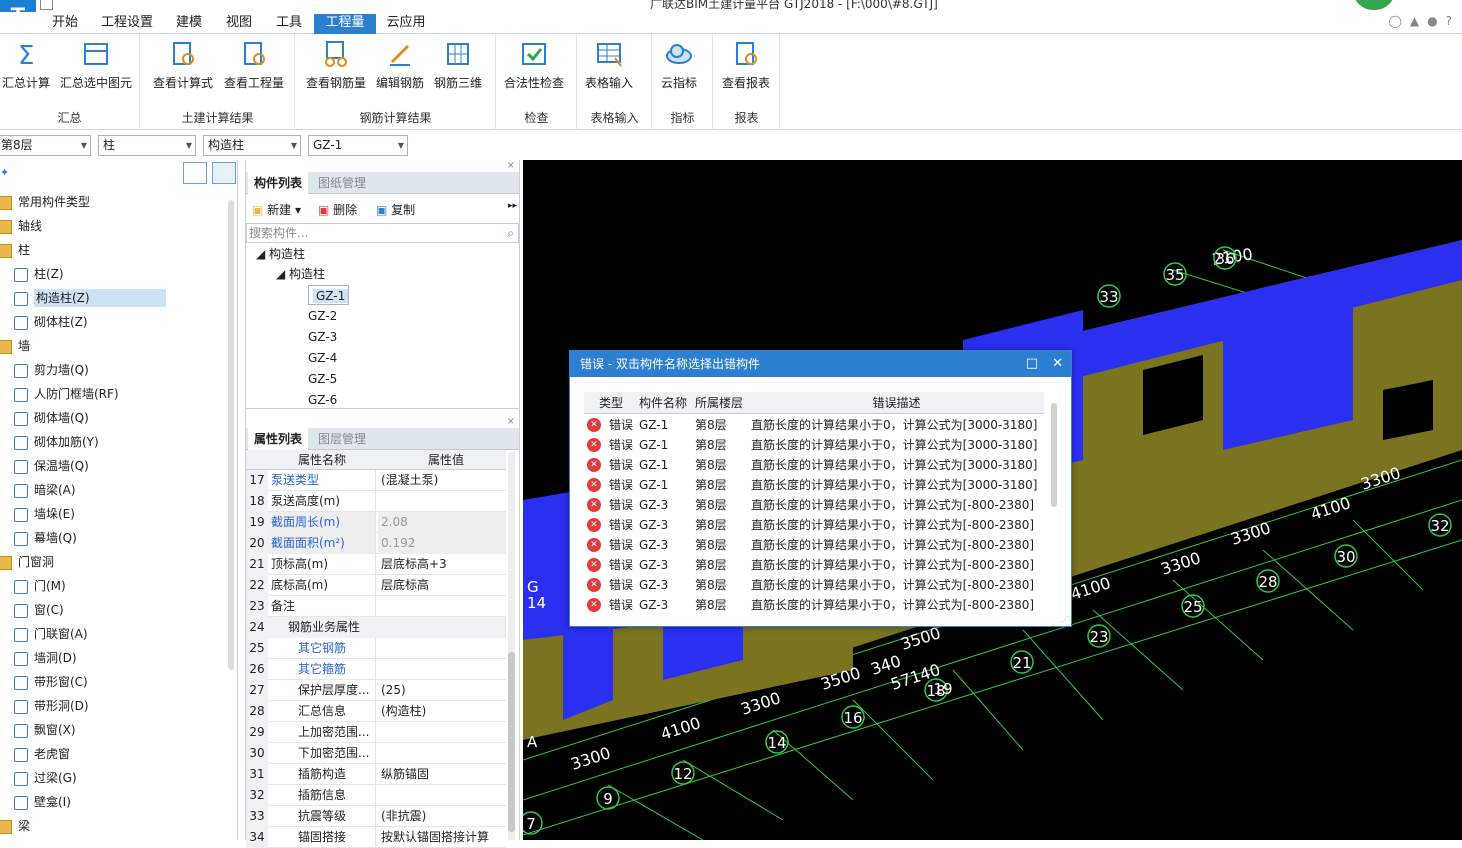 The width and height of the screenshot is (1462, 848). Describe the element at coordinates (147, 145) in the screenshot. I see `category-select: 柱 ▼` at that location.